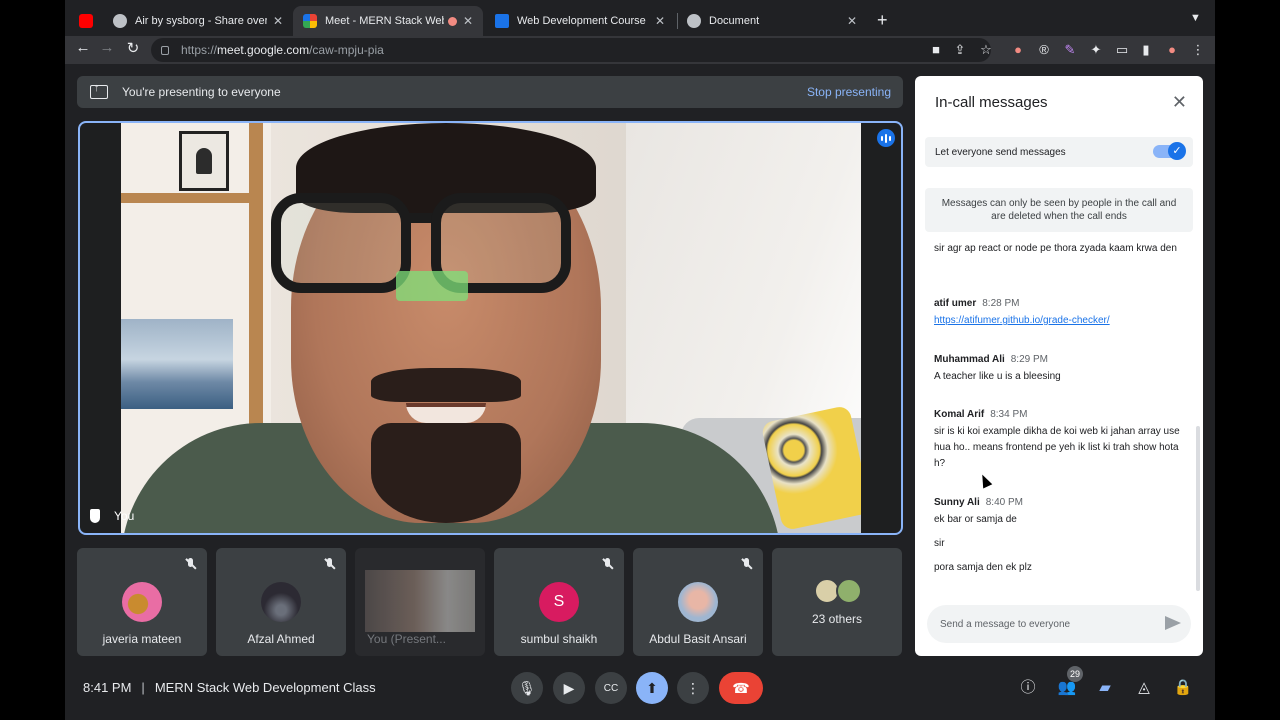 This screenshot has height=720, width=1280. I want to click on message-time: 8:40 PM, so click(1004, 502).